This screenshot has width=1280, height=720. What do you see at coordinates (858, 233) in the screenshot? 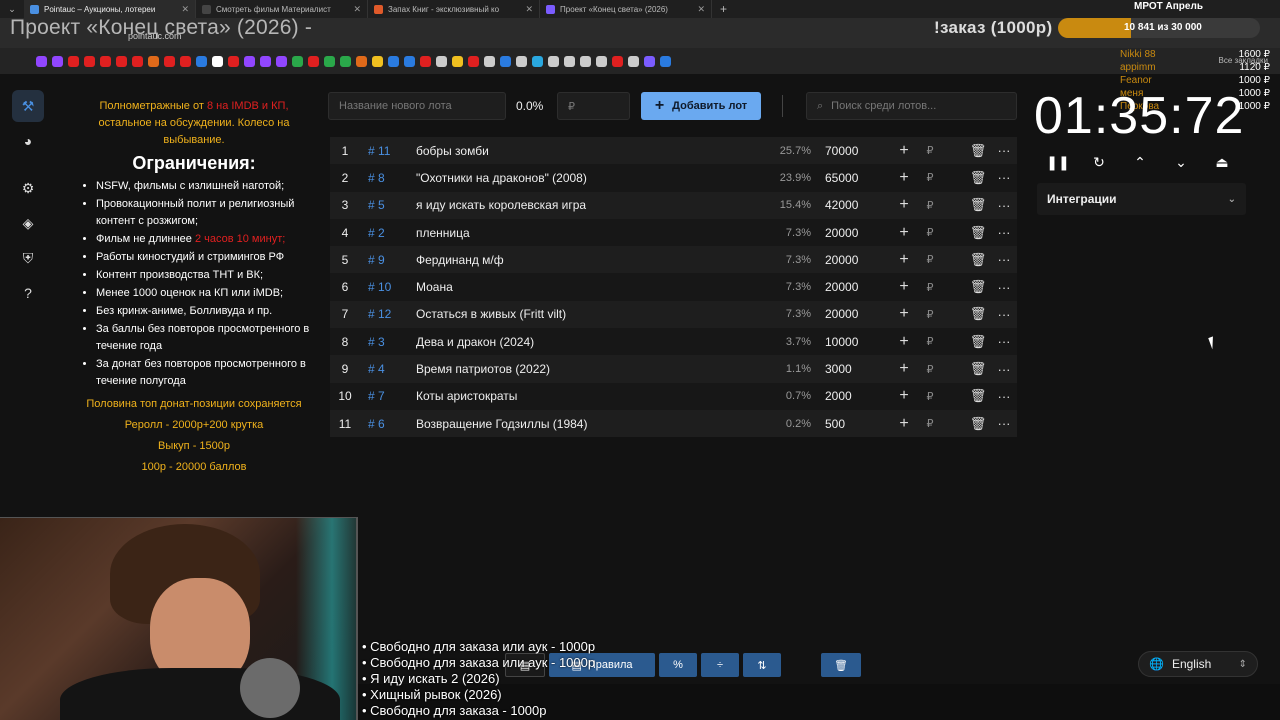
I see `lot-amount: 20000` at bounding box center [858, 233].